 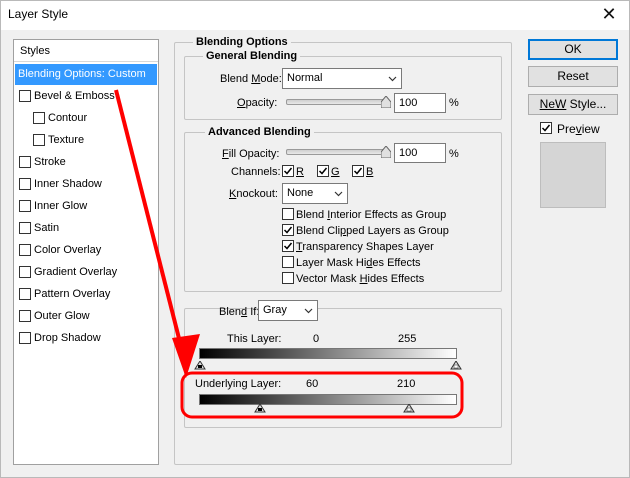 I want to click on annotation-arrowhead, so click(x=186, y=356).